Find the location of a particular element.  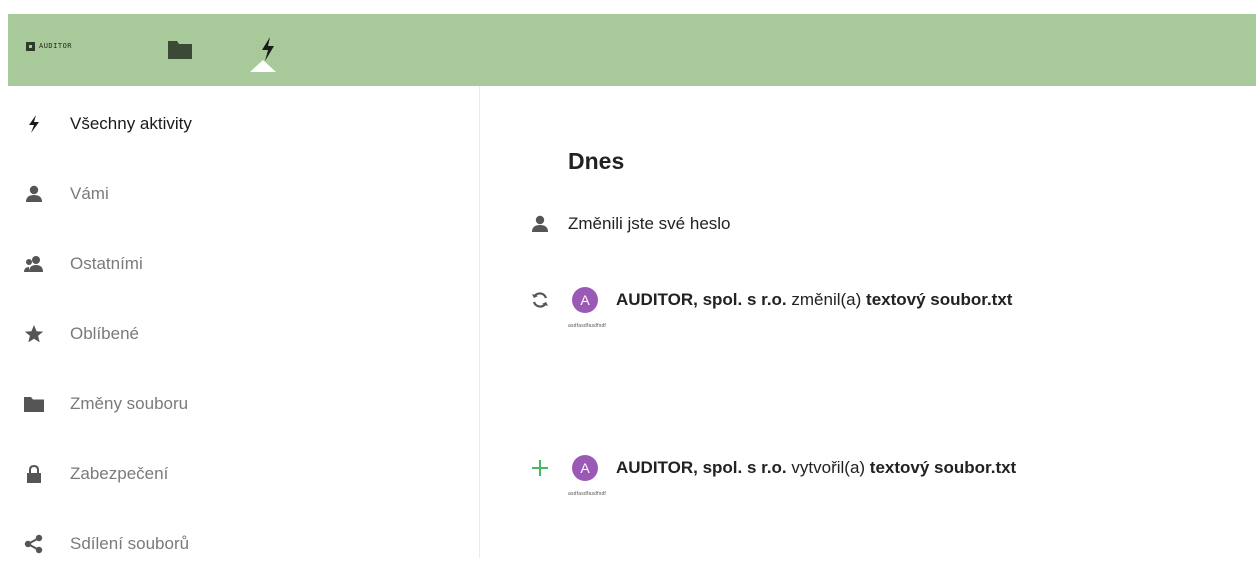

sidebar-item-by-you: Vámi is located at coordinates (243, 194).